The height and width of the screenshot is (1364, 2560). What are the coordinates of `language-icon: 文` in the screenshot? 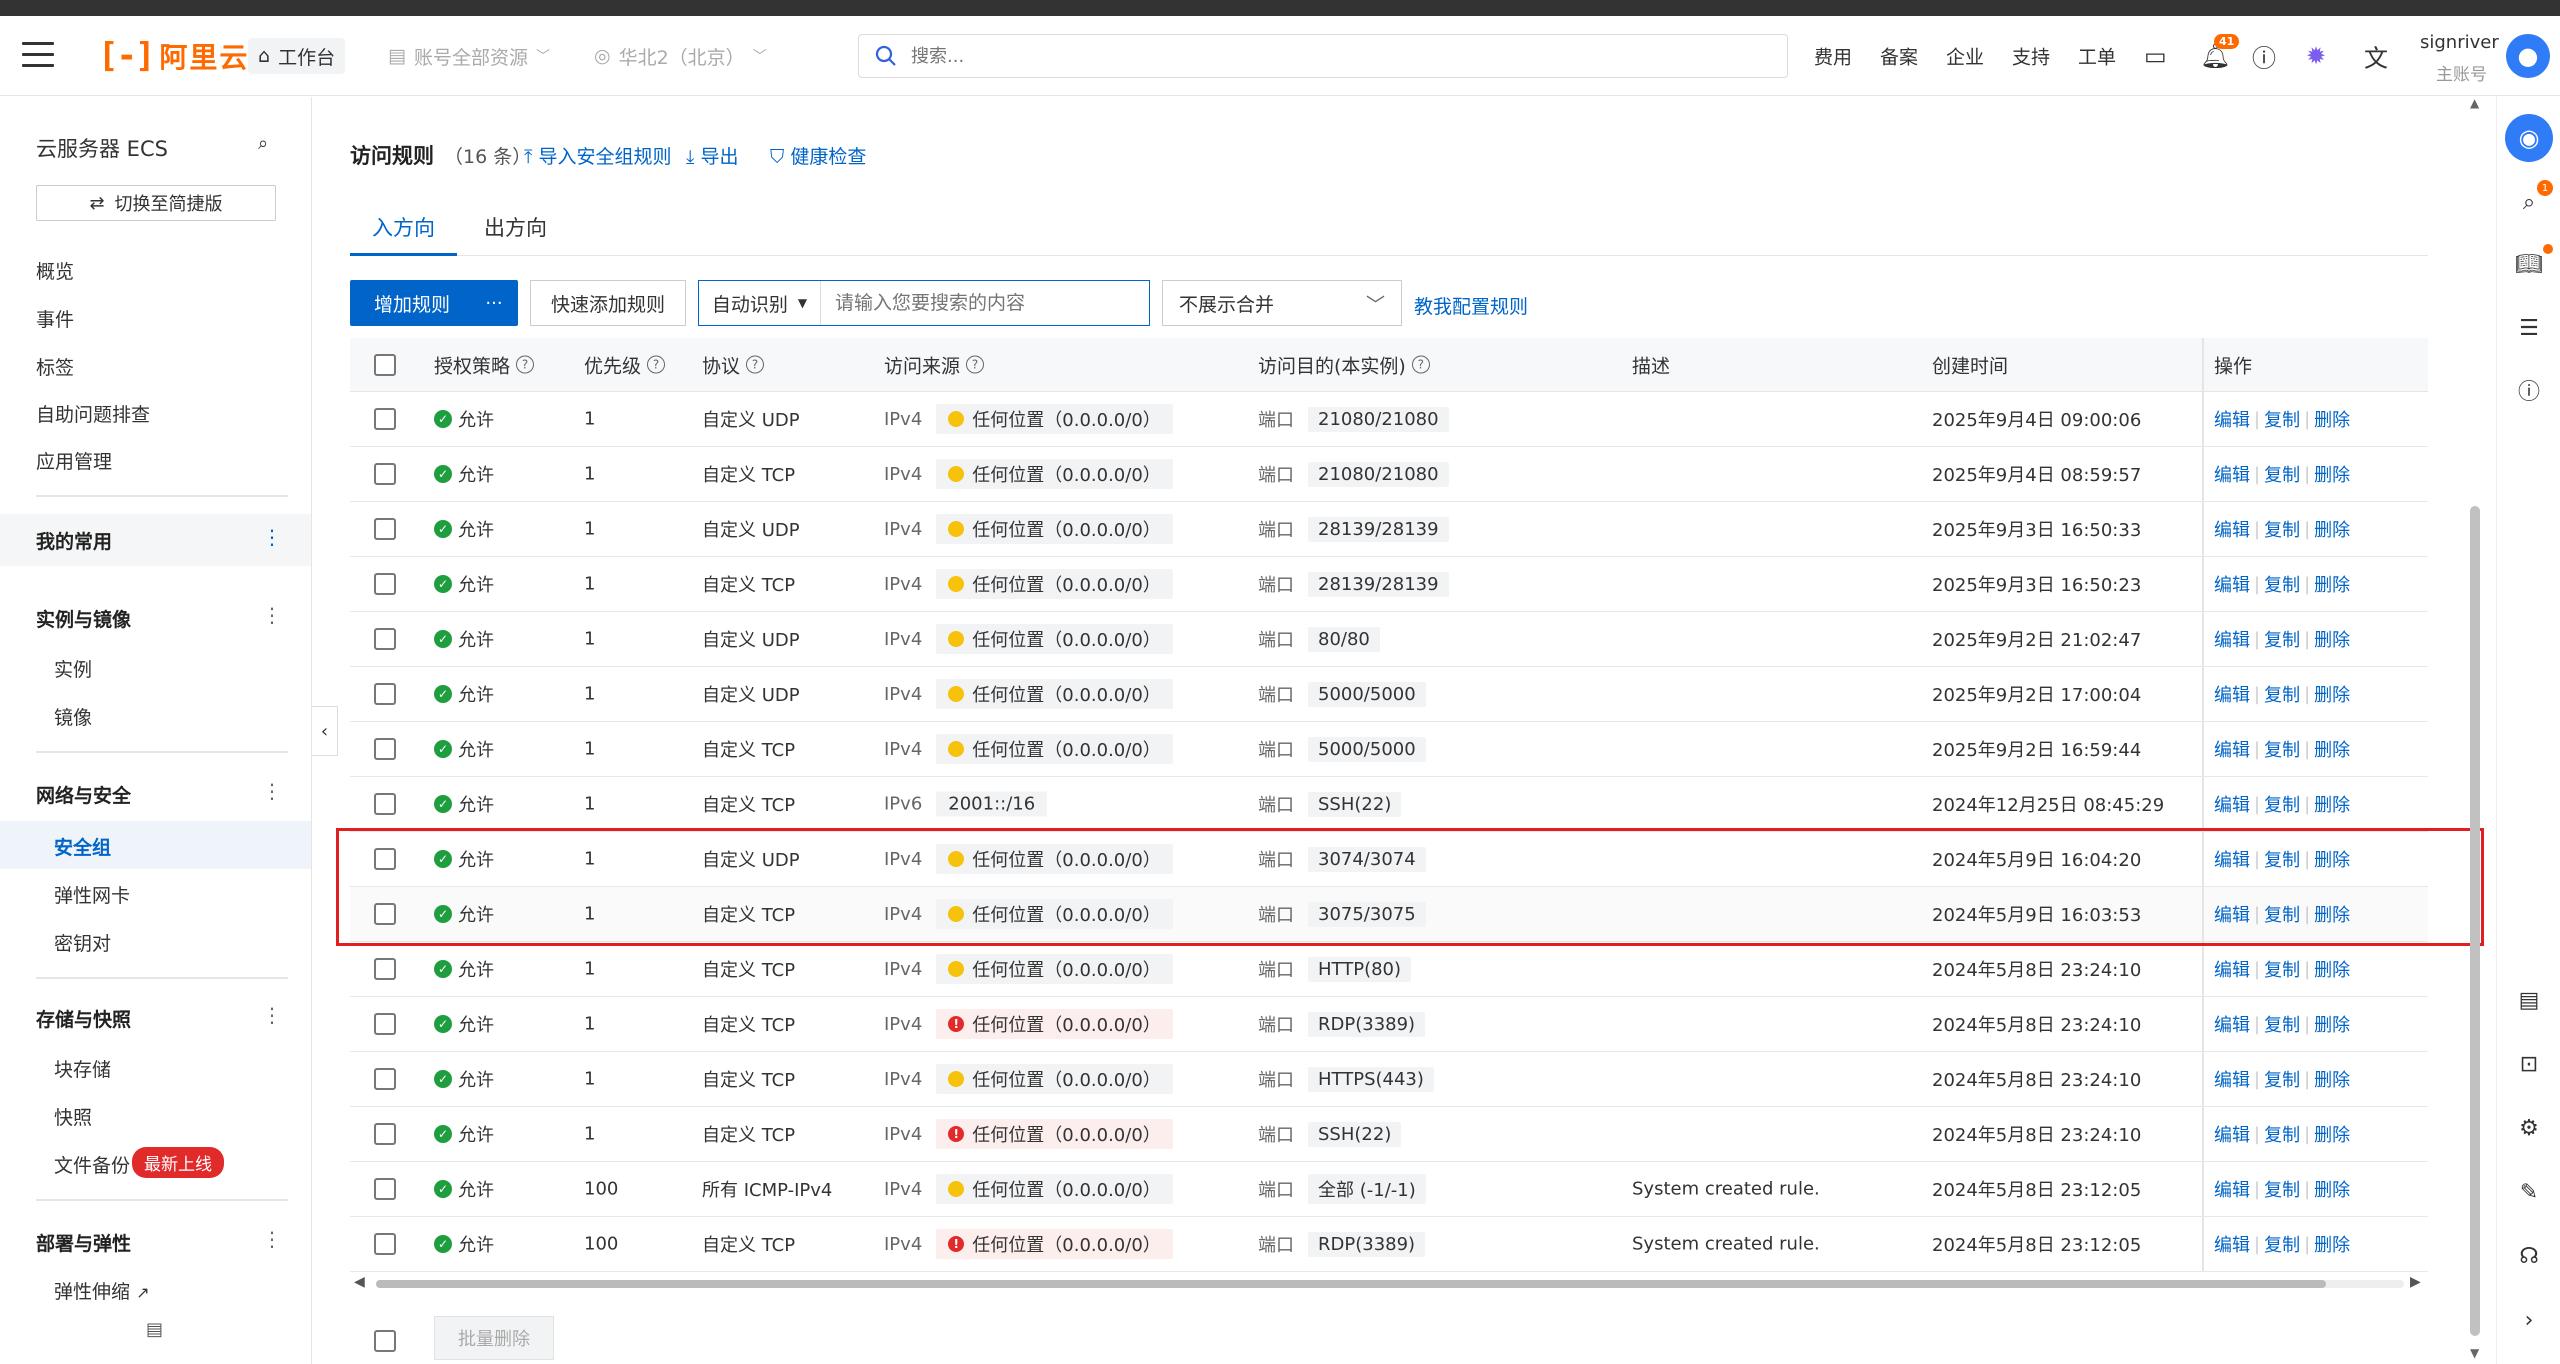 It's located at (2376, 56).